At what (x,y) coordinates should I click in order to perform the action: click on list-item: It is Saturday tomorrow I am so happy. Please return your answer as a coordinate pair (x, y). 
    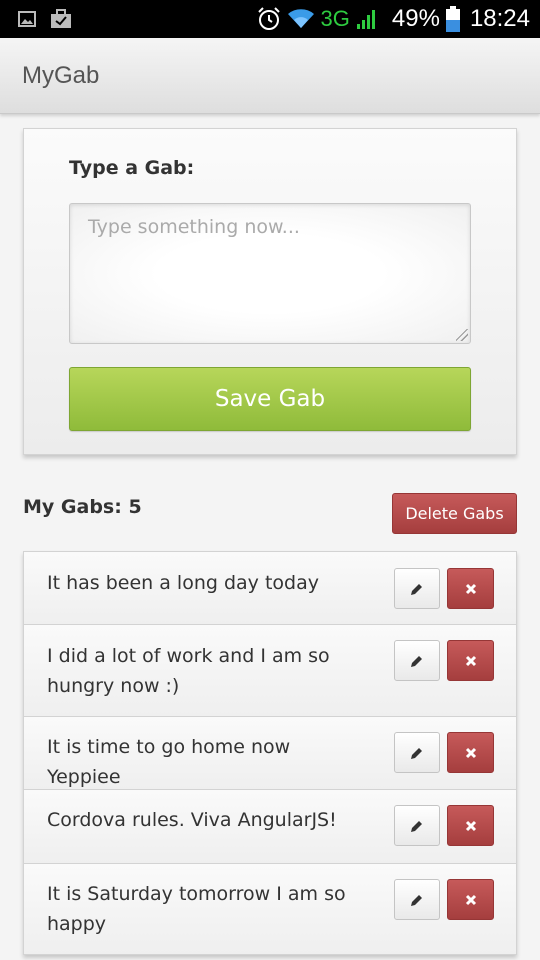
    Looking at the image, I should click on (270, 909).